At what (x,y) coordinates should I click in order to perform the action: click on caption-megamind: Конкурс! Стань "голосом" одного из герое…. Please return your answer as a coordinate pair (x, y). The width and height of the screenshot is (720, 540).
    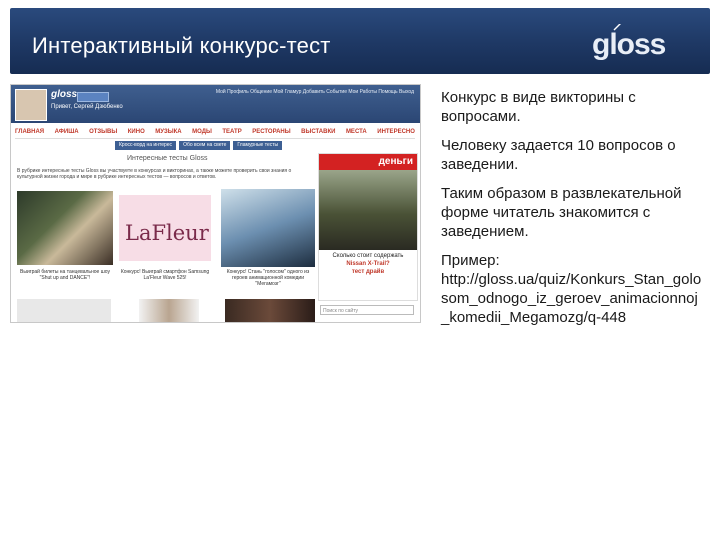
    Looking at the image, I should click on (268, 278).